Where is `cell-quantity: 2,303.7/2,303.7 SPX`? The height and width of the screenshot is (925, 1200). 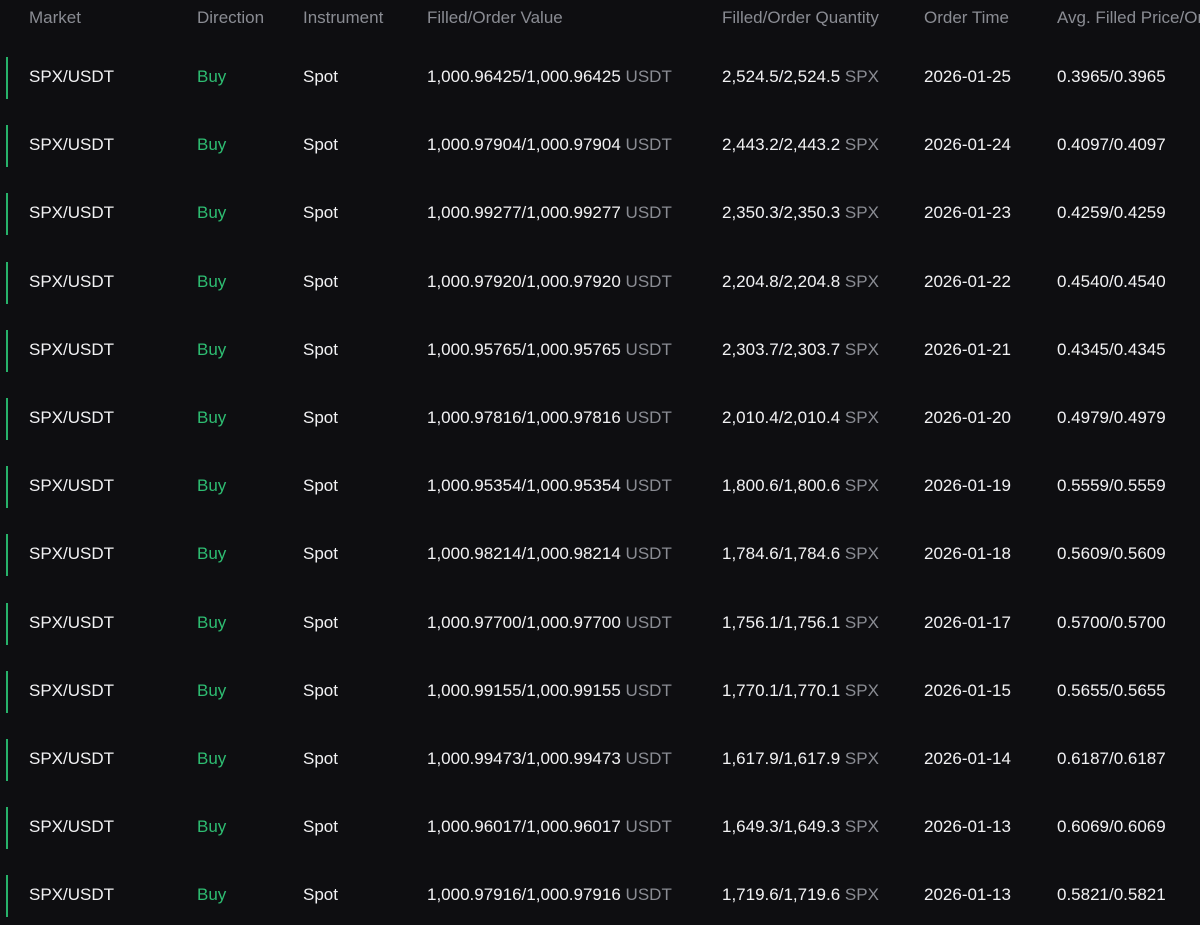 cell-quantity: 2,303.7/2,303.7 SPX is located at coordinates (800, 350).